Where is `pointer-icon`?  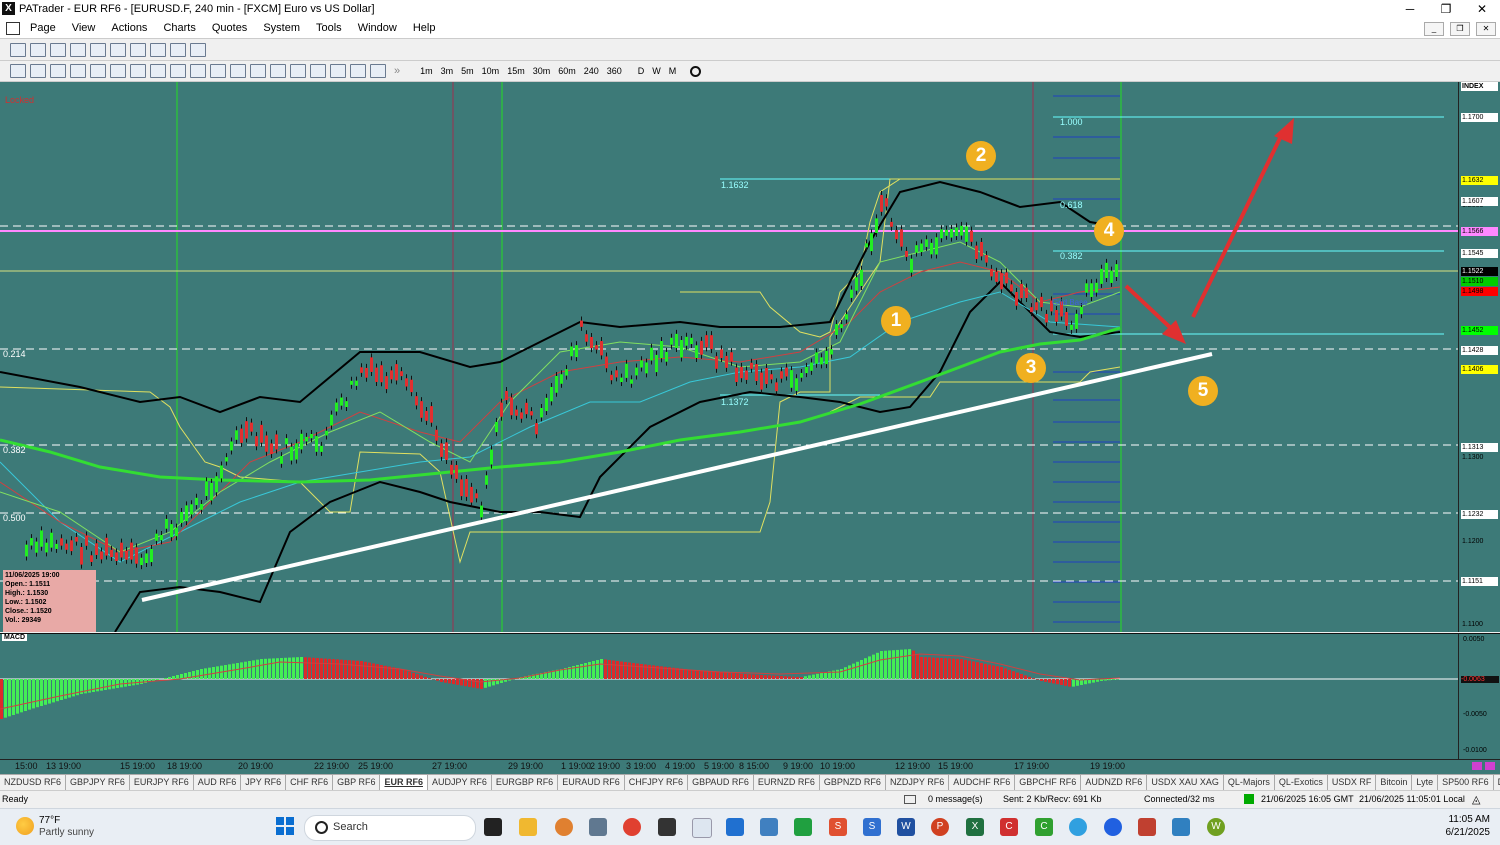 pointer-icon is located at coordinates (98, 71).